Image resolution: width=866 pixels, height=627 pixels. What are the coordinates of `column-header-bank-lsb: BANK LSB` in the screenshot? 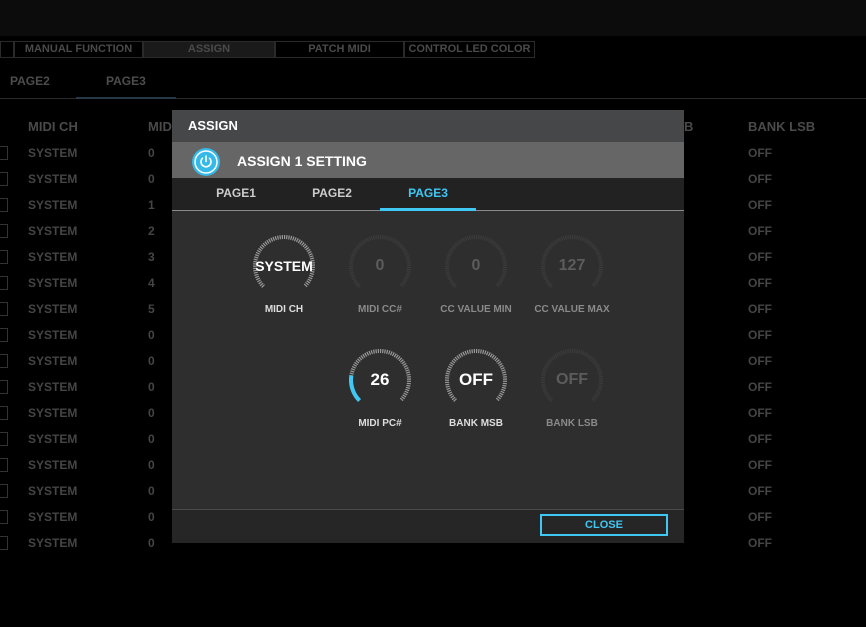 It's located at (782, 126).